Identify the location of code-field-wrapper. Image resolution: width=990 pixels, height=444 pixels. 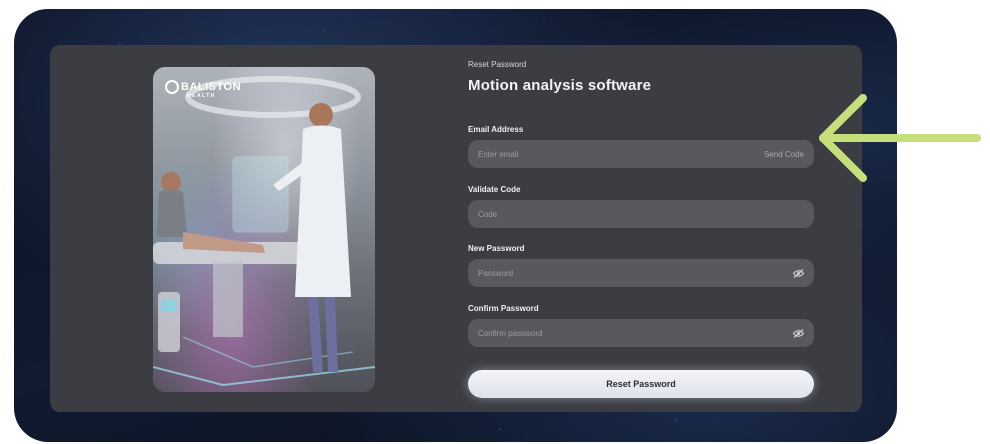
(641, 214).